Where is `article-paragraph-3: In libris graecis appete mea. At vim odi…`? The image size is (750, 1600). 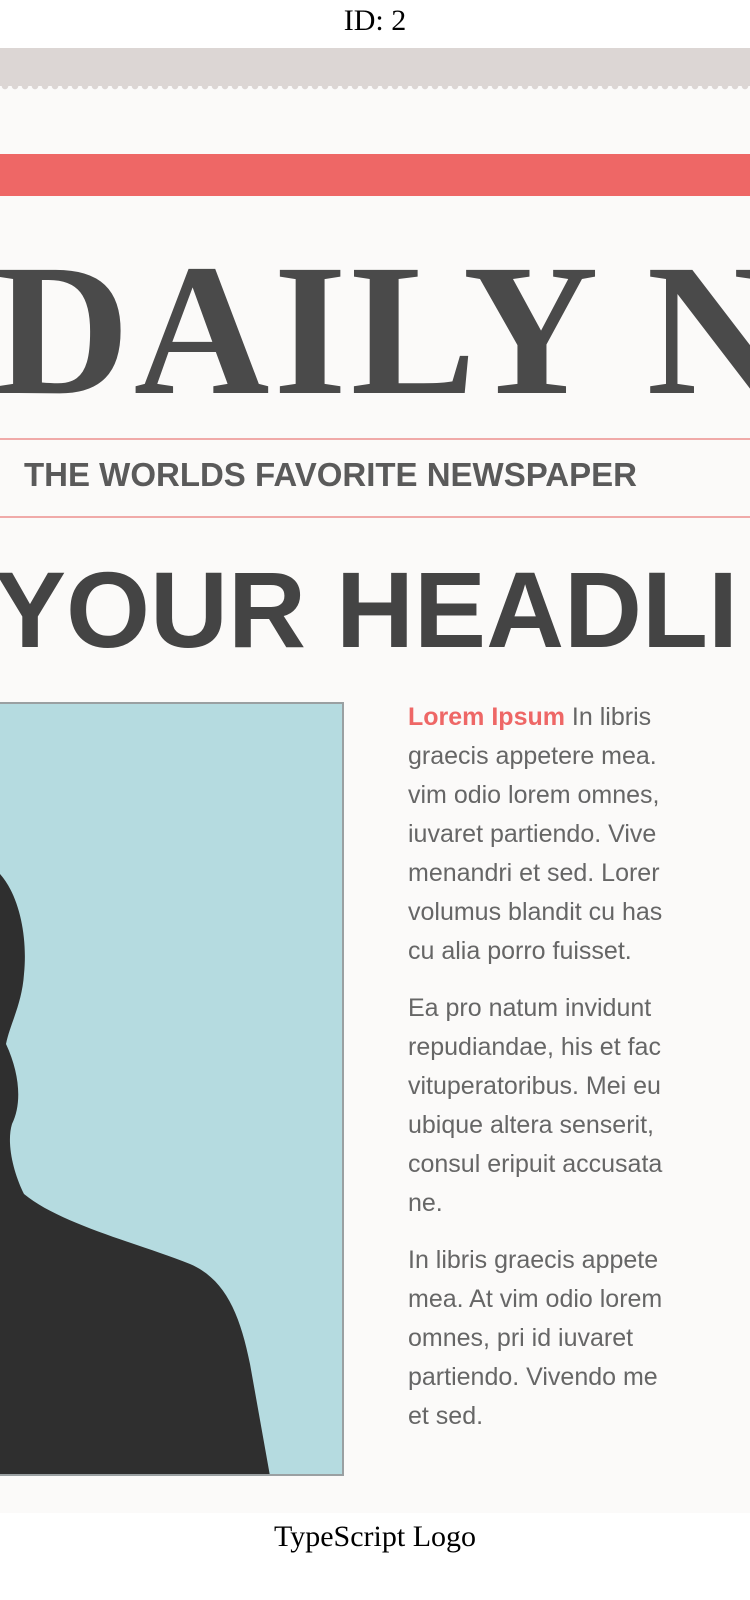
article-paragraph-3: In libris graecis appete mea. At vim odi… is located at coordinates (579, 1338).